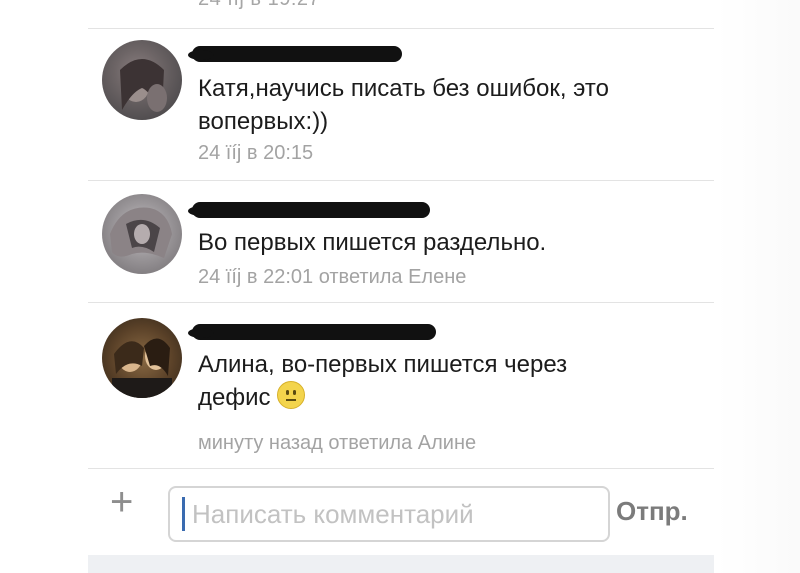 Image resolution: width=800 pixels, height=573 pixels. What do you see at coordinates (652, 511) in the screenshot?
I see `send-button: Отпр.` at bounding box center [652, 511].